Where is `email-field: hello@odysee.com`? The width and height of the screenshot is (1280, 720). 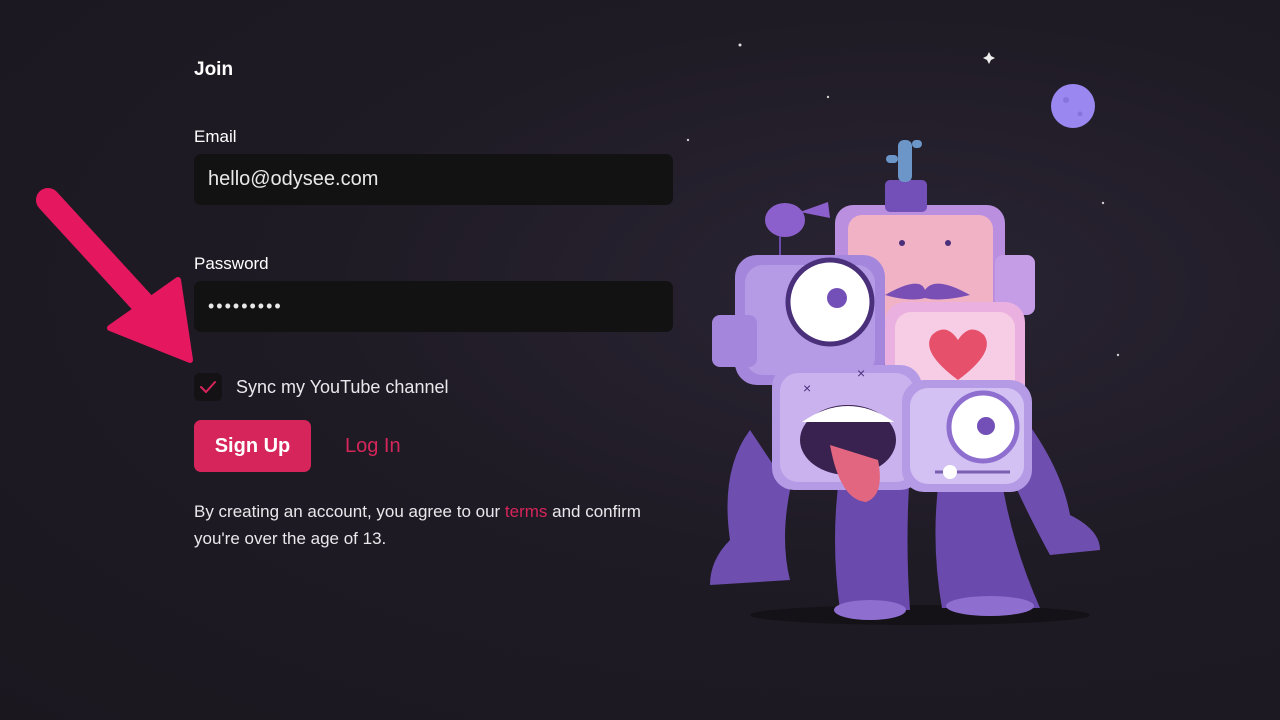 email-field: hello@odysee.com is located at coordinates (433, 179).